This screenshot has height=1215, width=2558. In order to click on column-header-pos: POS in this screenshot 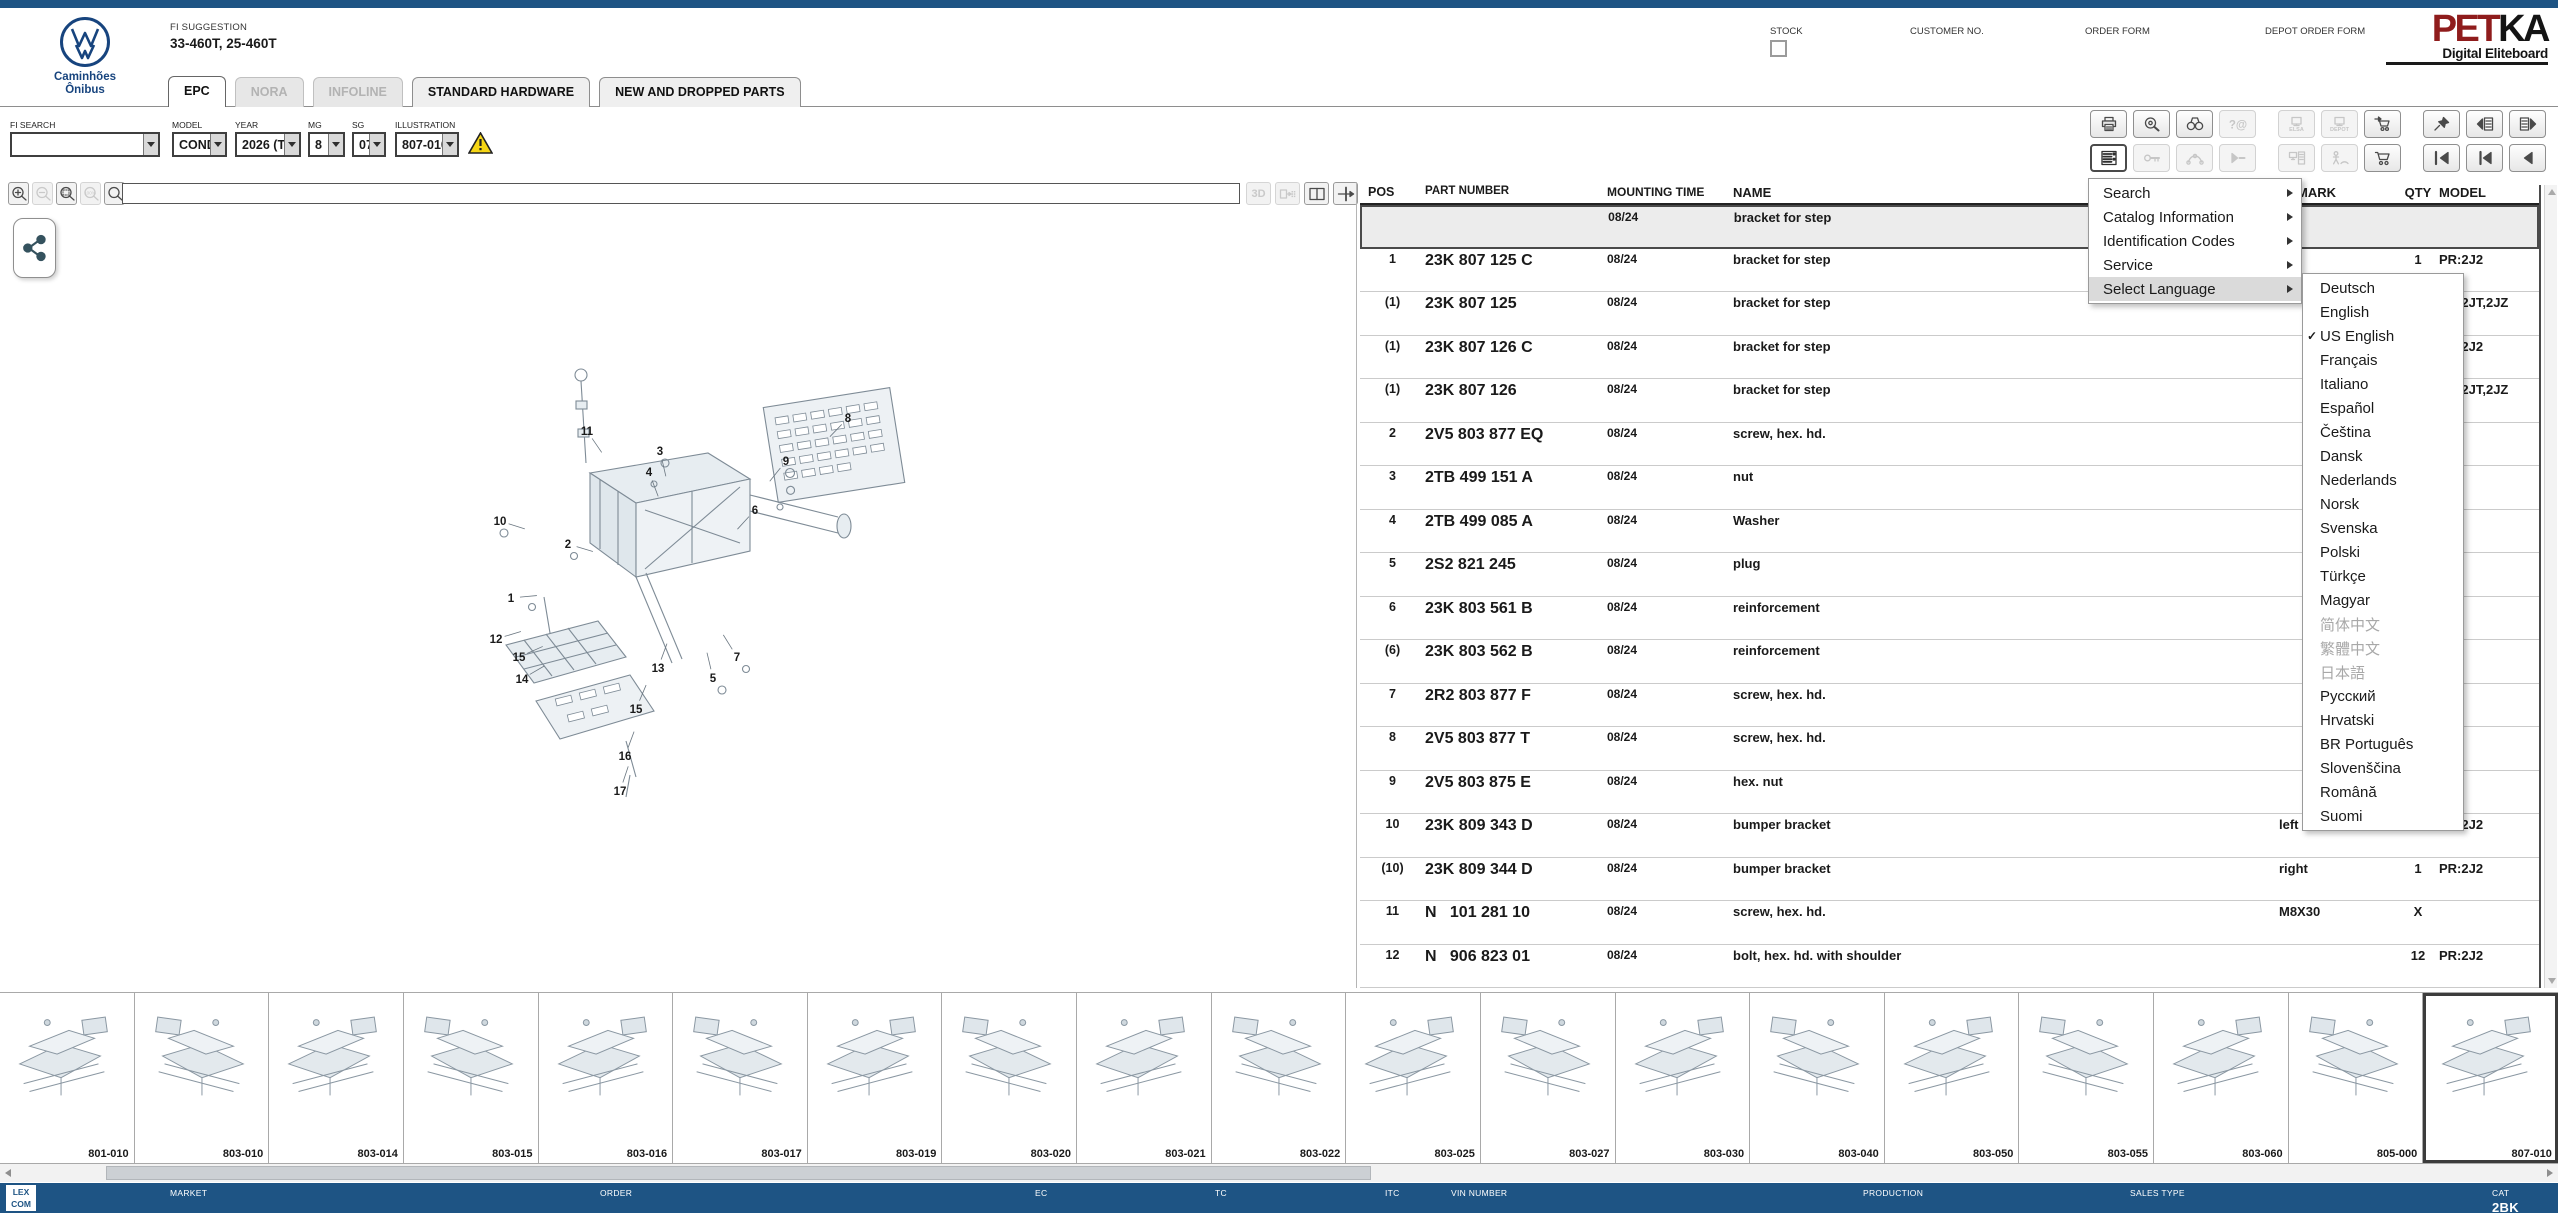, I will do `click(1392, 194)`.